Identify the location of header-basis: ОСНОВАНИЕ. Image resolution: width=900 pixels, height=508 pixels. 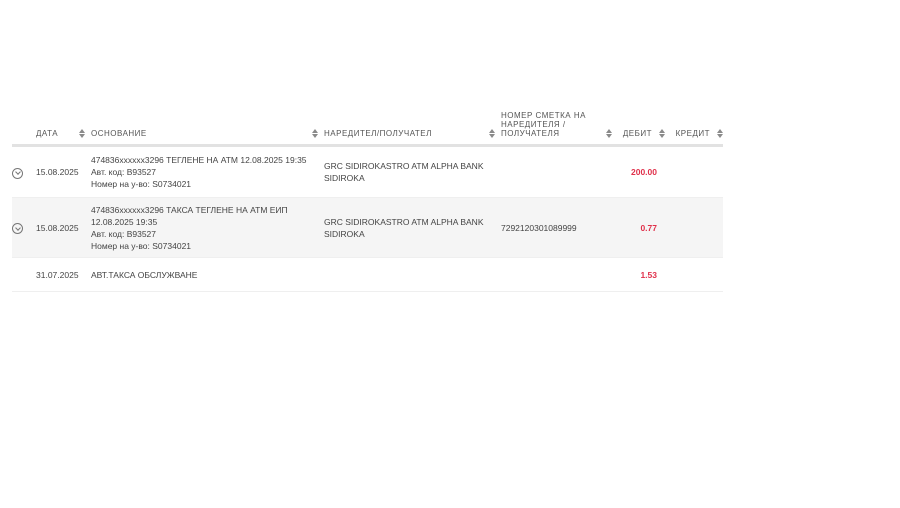
(207, 123).